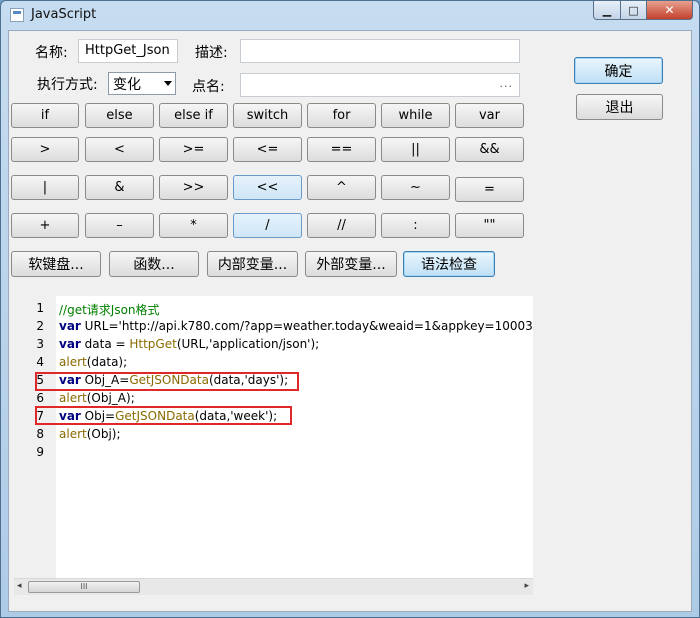 This screenshot has width=700, height=618. I want to click on exit-button: 退出, so click(619, 107).